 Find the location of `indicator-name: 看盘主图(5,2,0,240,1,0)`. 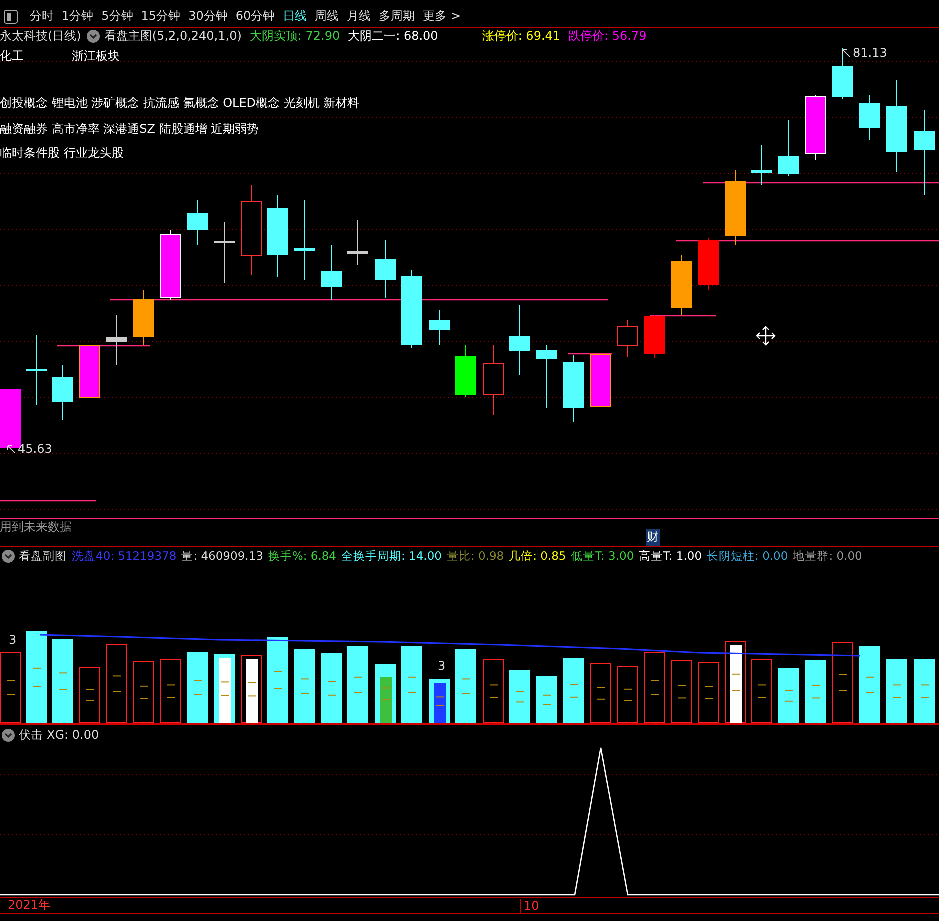

indicator-name: 看盘主图(5,2,0,240,1,0) is located at coordinates (173, 36).